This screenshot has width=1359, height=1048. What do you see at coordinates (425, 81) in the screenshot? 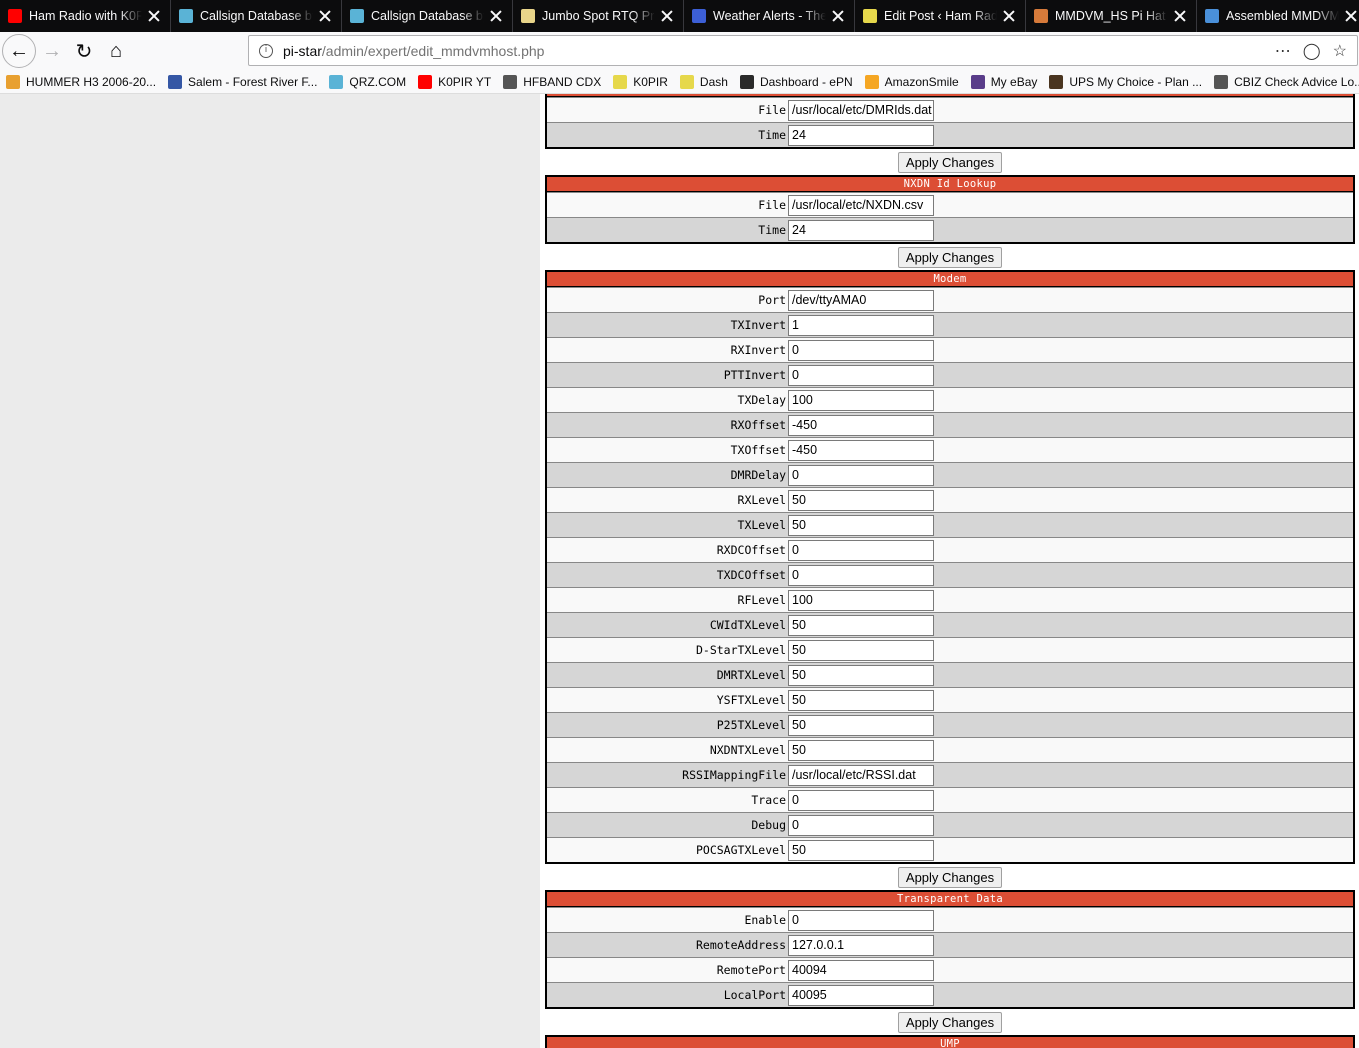
I see `youtube-icon` at bounding box center [425, 81].